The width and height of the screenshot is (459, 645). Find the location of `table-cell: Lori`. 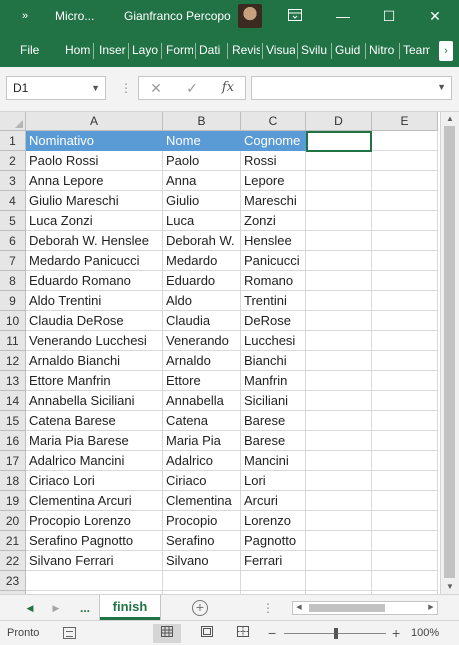

table-cell: Lori is located at coordinates (273, 481).